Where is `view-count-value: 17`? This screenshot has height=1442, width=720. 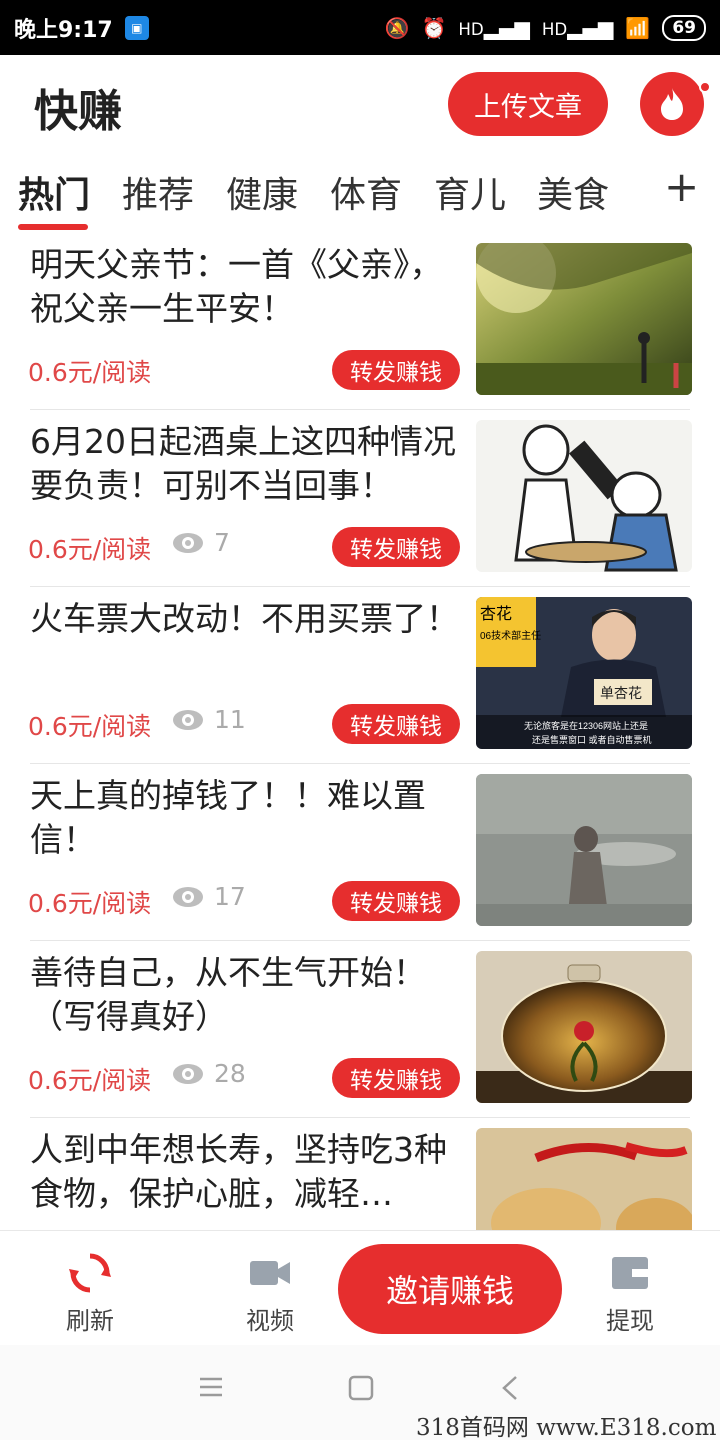 view-count-value: 17 is located at coordinates (230, 896).